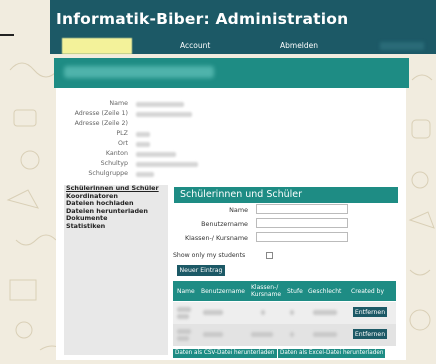 The height and width of the screenshot is (364, 436). Describe the element at coordinates (221, 115) in the screenshot. I see `info-row-address1: Adresse (Zeile 1)` at that location.